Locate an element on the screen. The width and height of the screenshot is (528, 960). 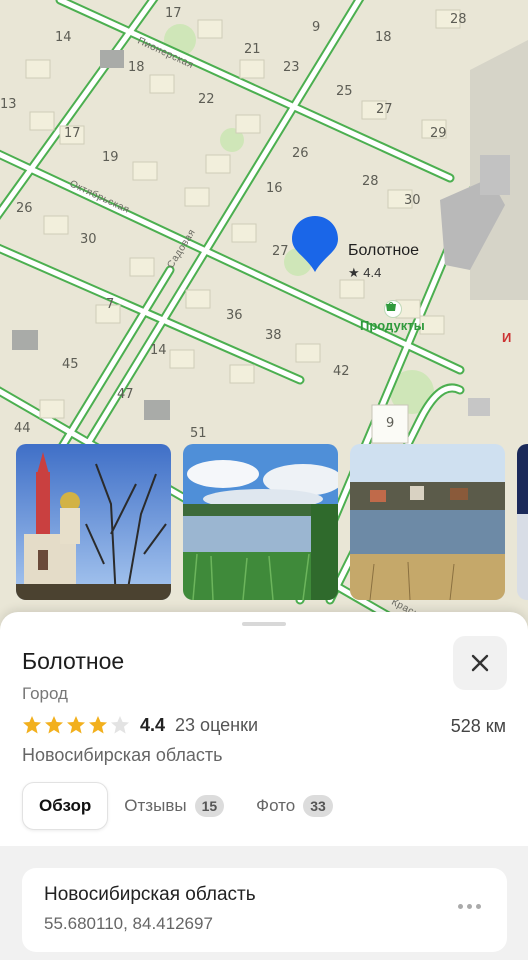
pin-place-name: Болотное is located at coordinates (384, 250).